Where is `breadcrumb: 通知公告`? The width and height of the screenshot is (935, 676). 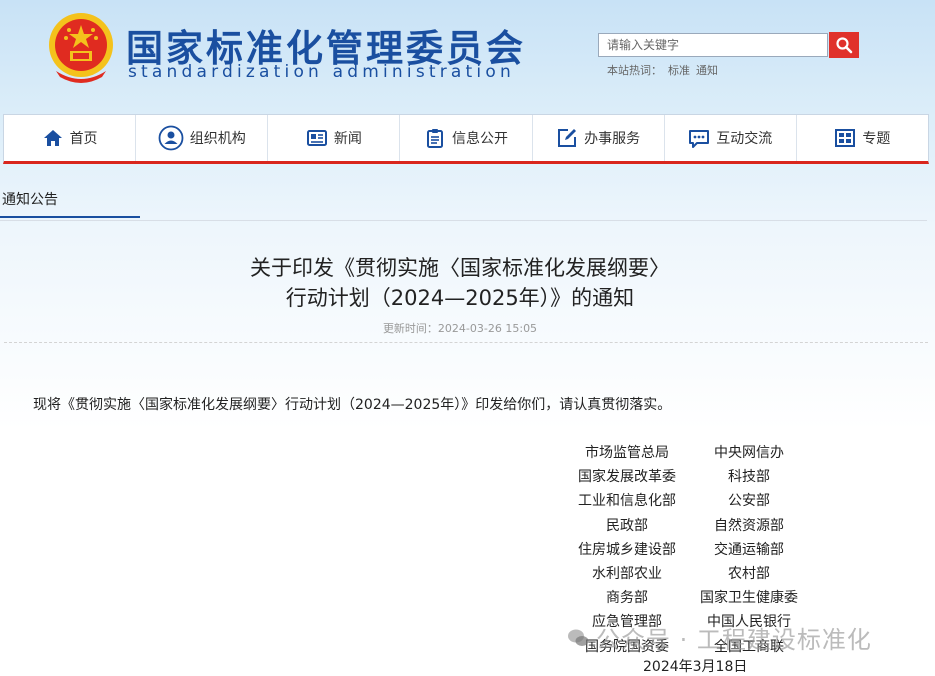 breadcrumb: 通知公告 is located at coordinates (70, 204).